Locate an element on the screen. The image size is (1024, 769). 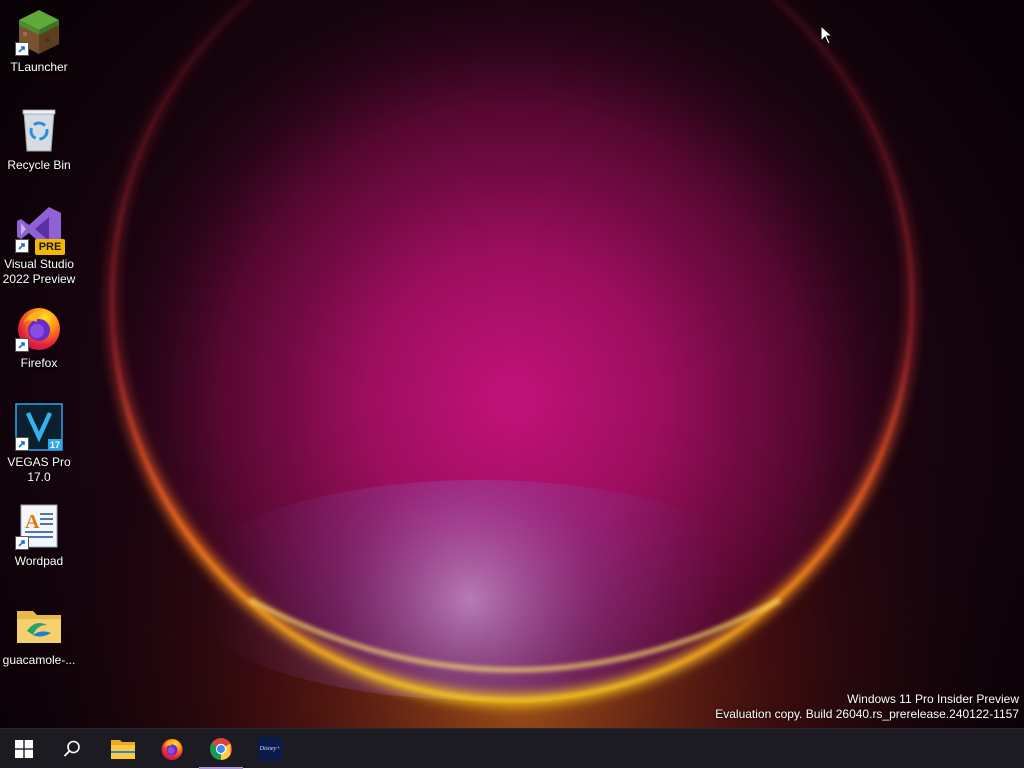
desktop-icon-wordpad: A Wordpad is located at coordinates (39, 535).